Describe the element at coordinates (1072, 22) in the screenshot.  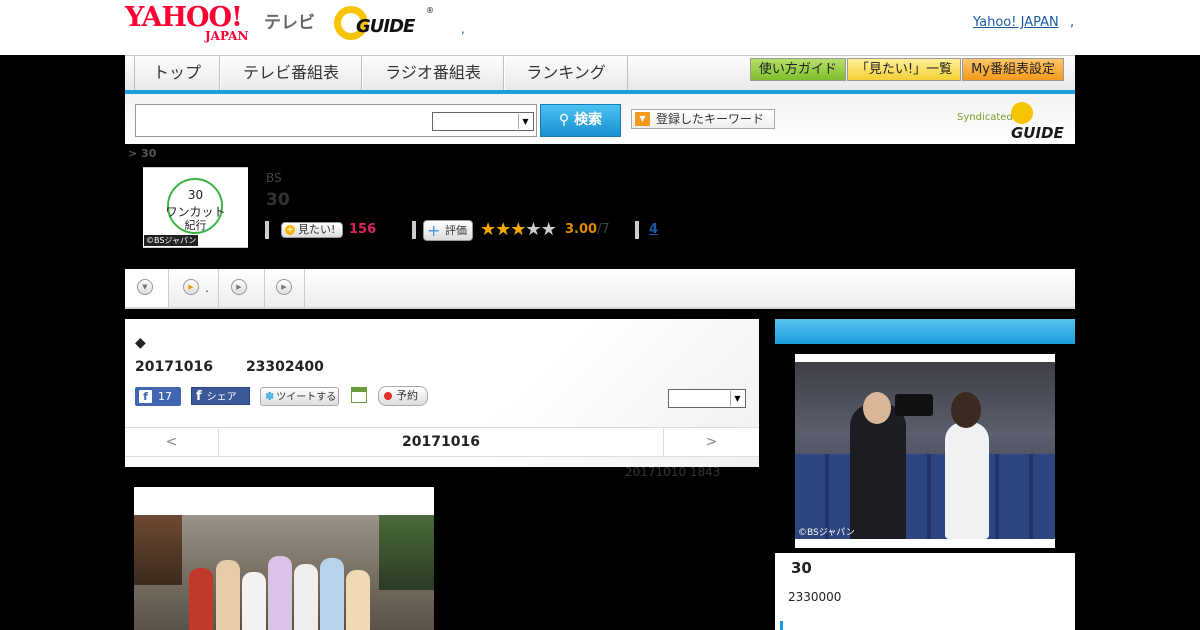
I see `header-help-link: ,` at that location.